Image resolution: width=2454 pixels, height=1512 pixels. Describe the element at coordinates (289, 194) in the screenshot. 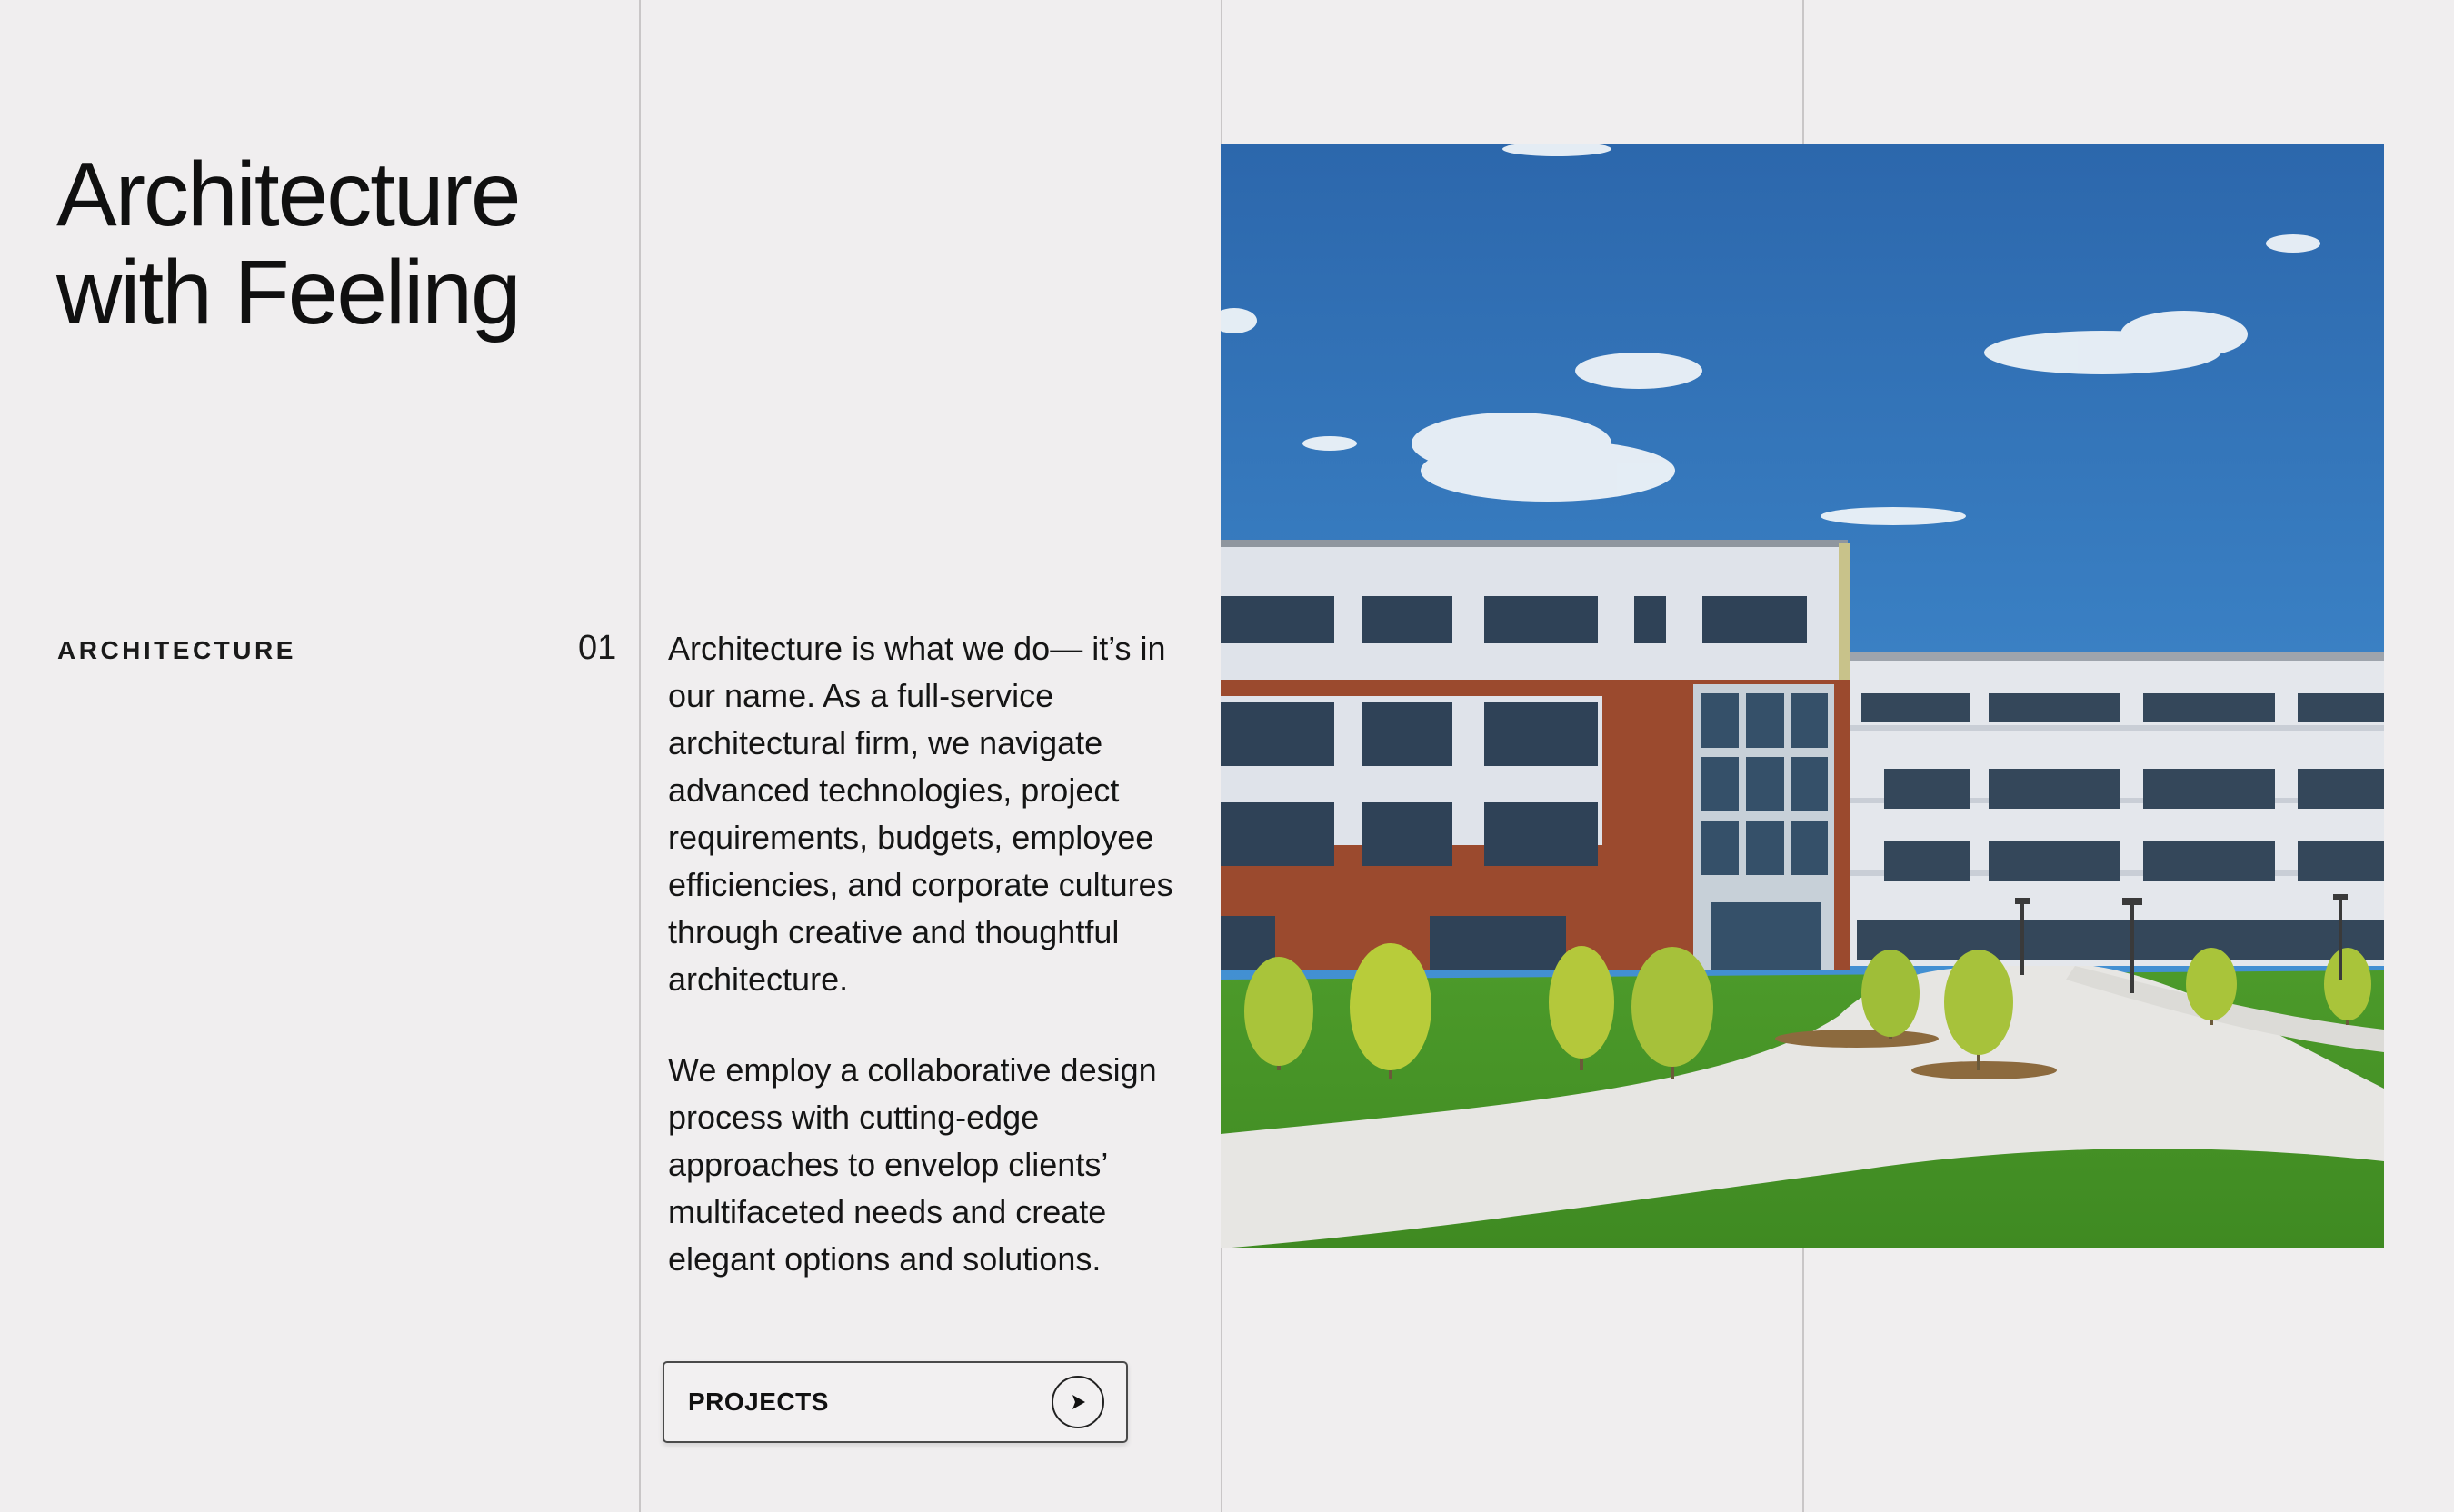

I see `title-line-1: Architecture` at that location.